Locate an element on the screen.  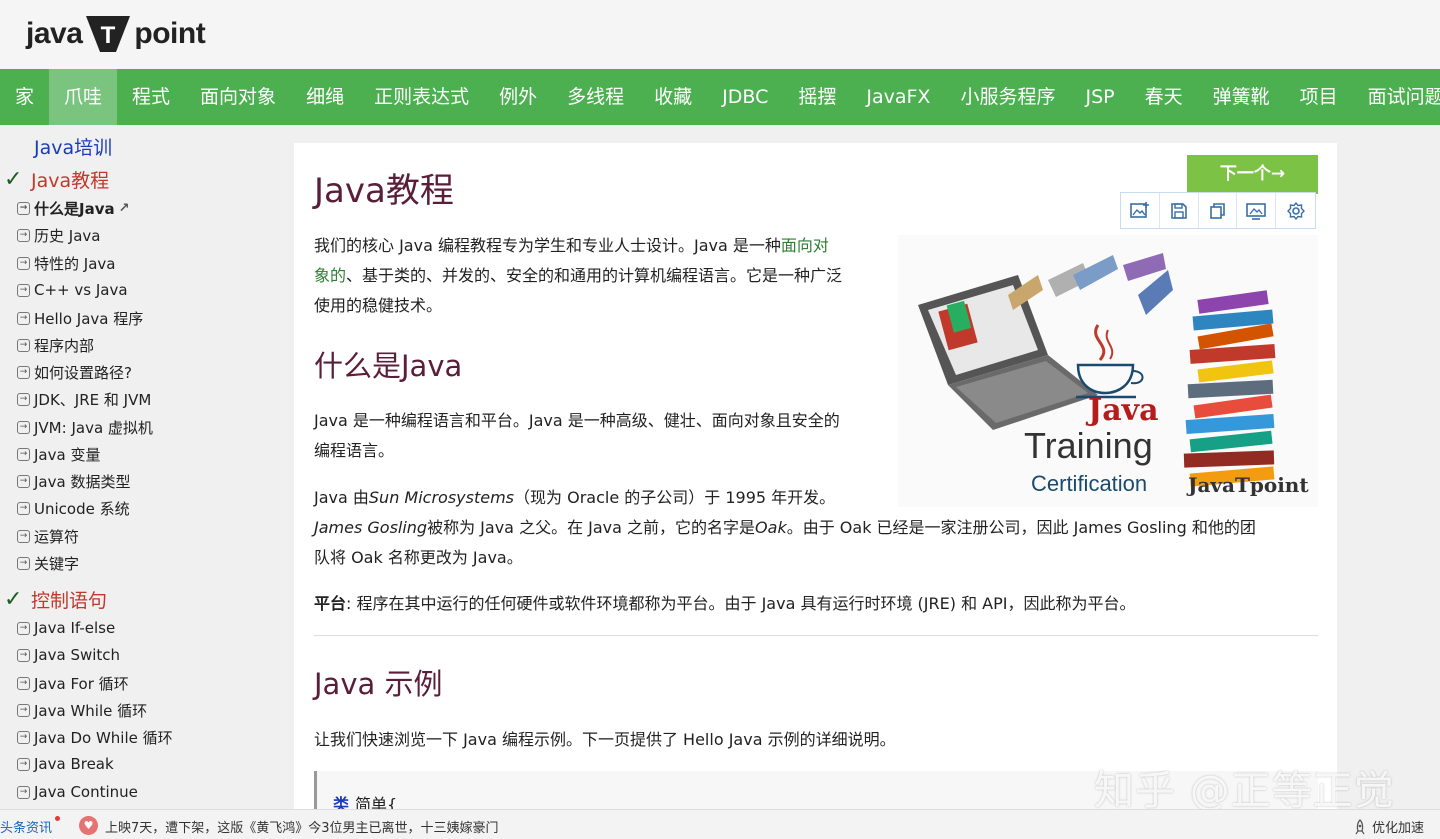
sidebar-item: → 如何设置路径? is located at coordinates (74, 372).